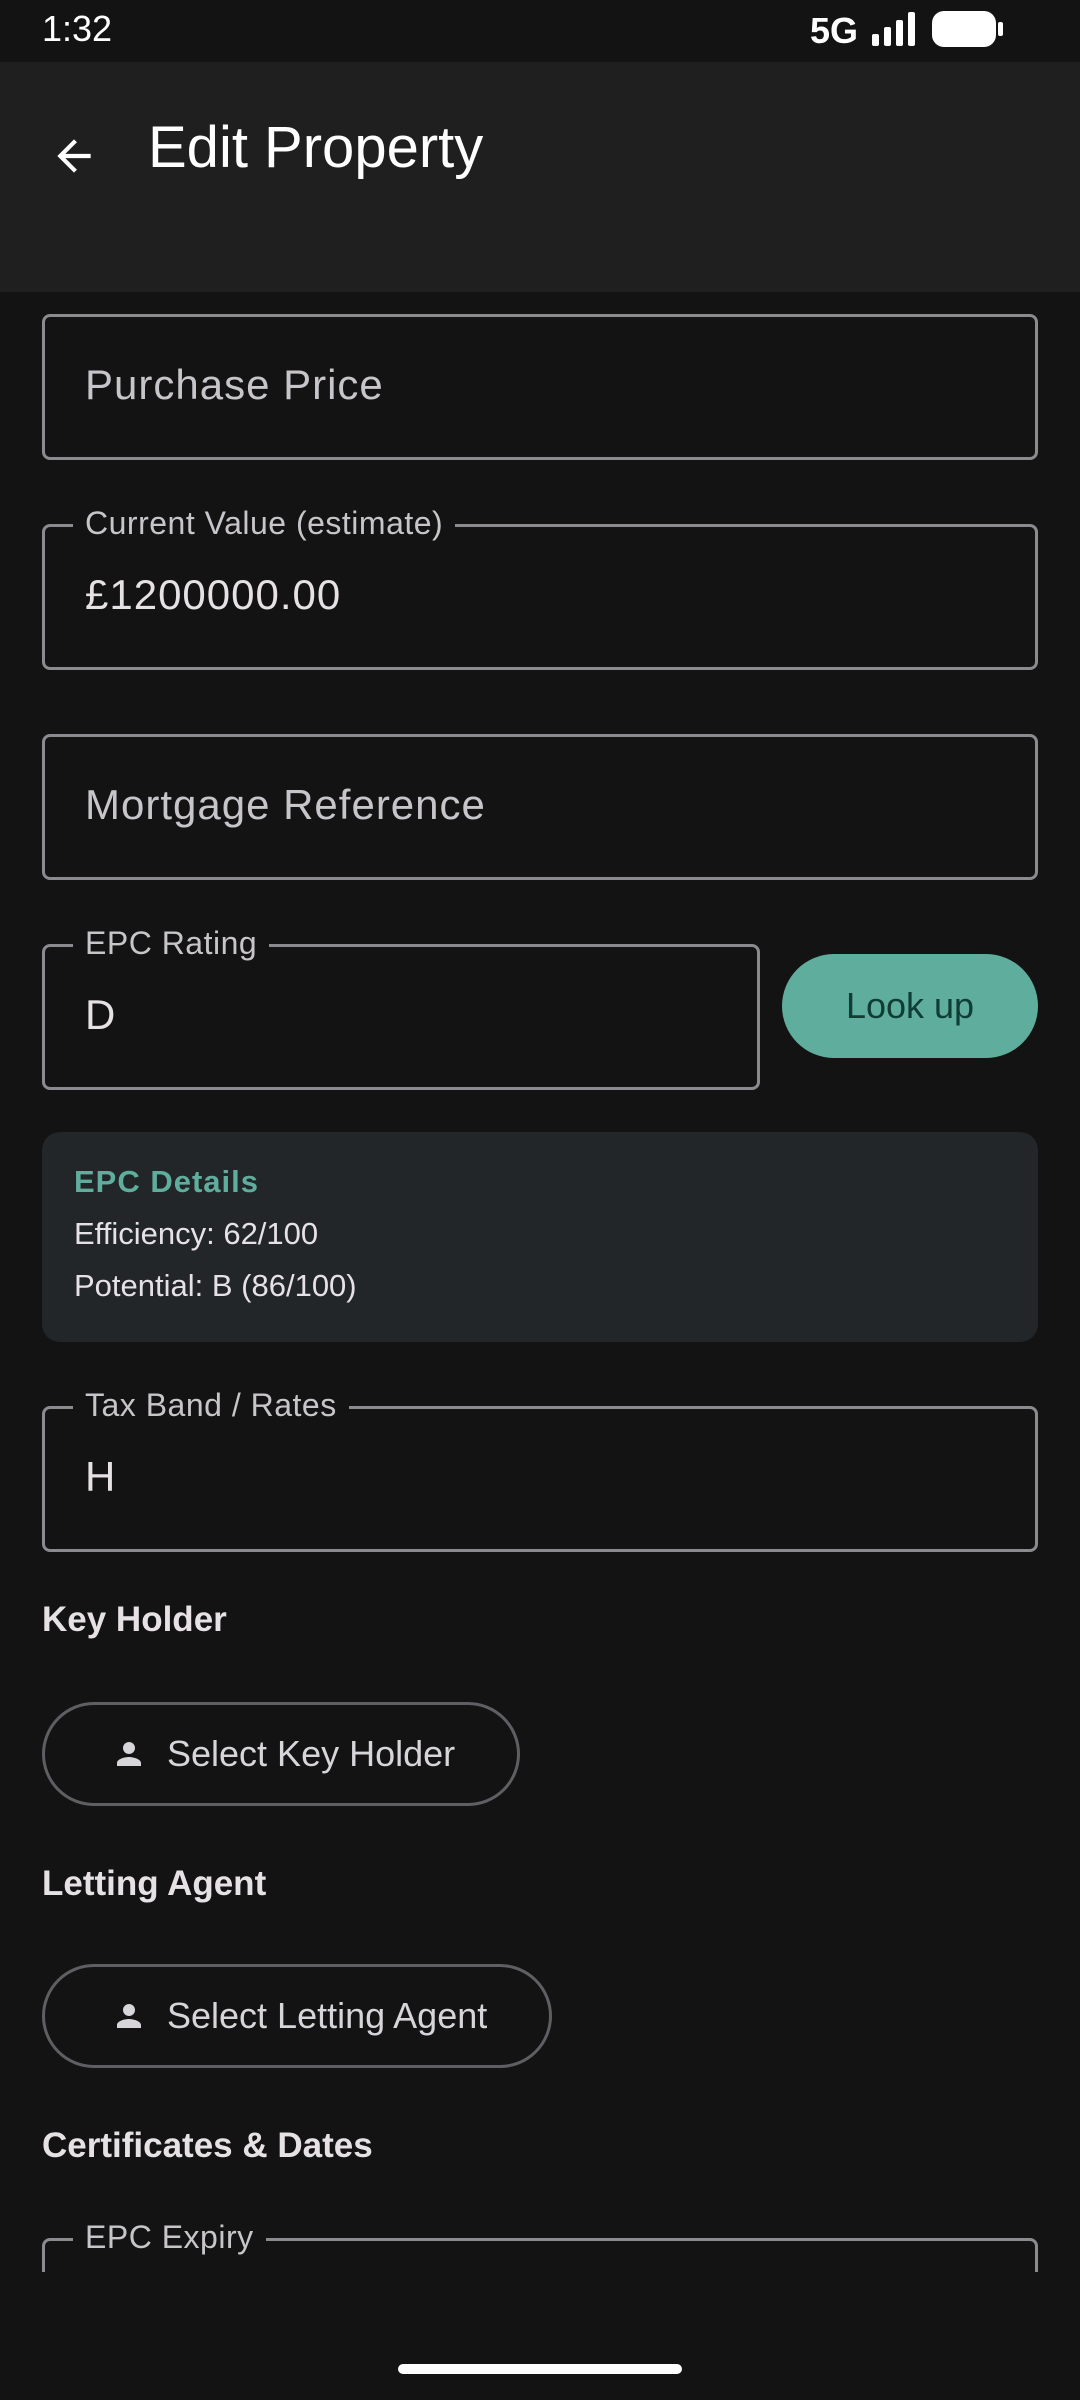 The image size is (1080, 2400). I want to click on back-button, so click(74, 156).